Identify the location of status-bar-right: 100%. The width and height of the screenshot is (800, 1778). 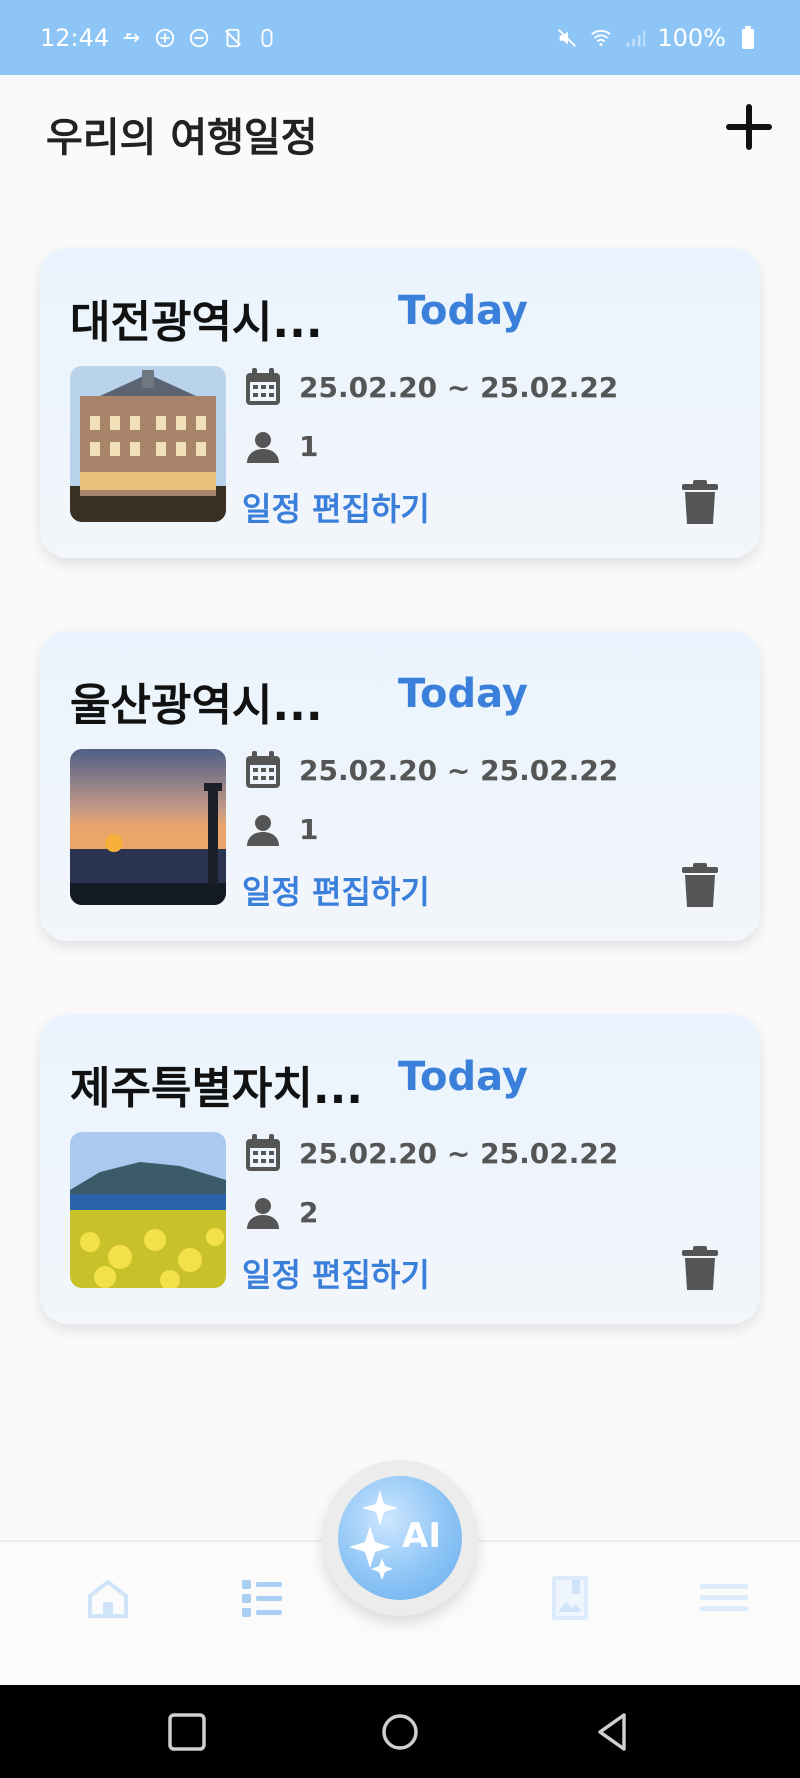
(657, 38).